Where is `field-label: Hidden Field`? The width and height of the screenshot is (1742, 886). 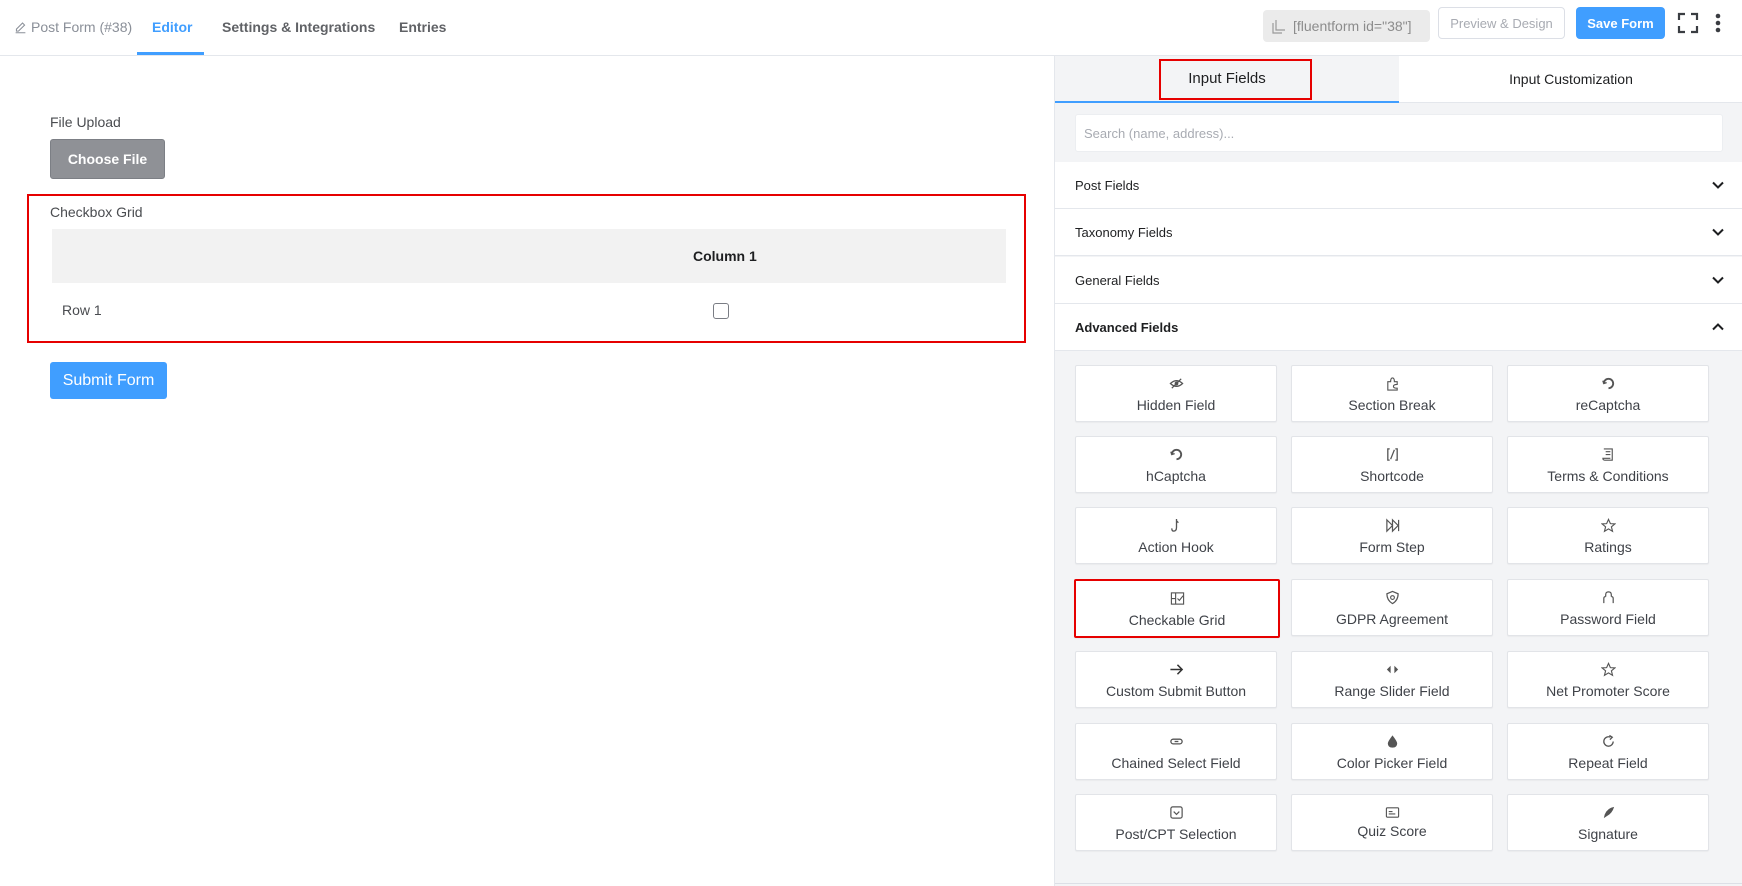 field-label: Hidden Field is located at coordinates (1176, 405).